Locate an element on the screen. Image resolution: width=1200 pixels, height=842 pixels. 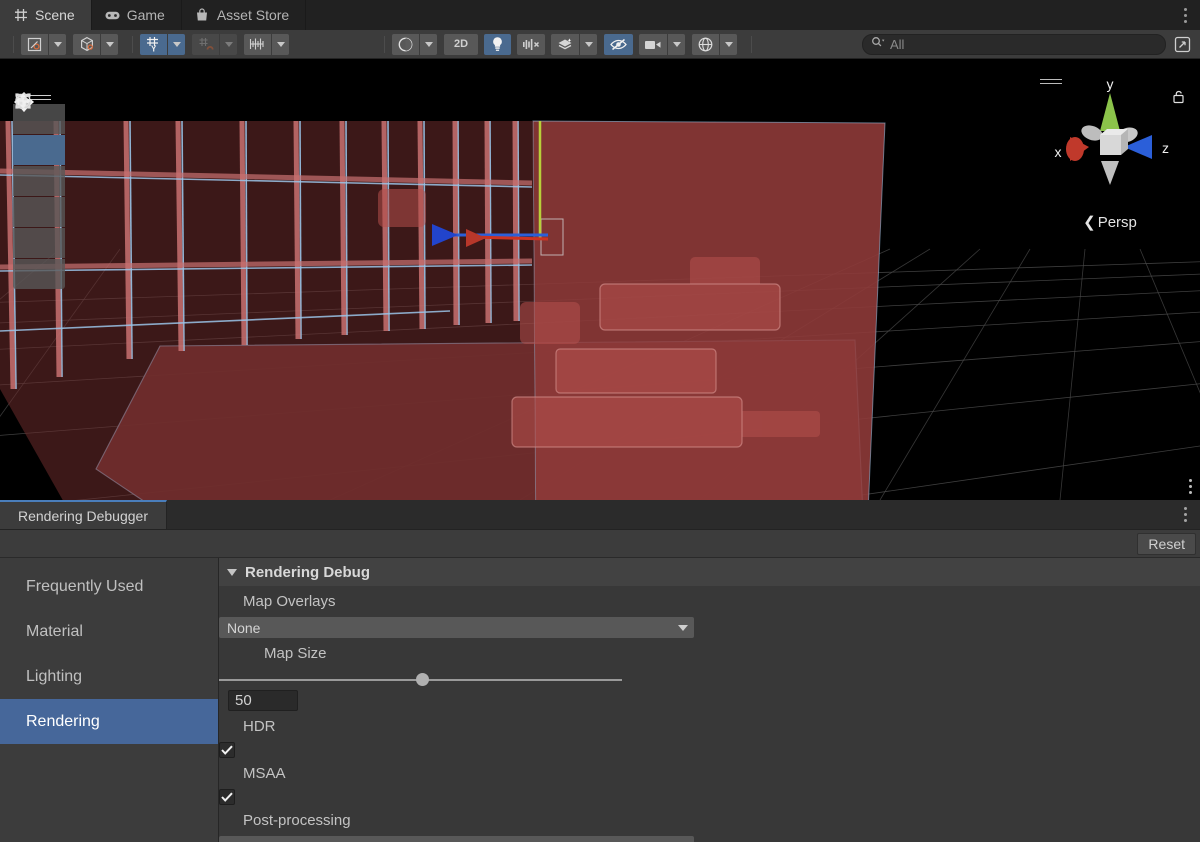
shopping-bag-icon is located at coordinates (202, 15).